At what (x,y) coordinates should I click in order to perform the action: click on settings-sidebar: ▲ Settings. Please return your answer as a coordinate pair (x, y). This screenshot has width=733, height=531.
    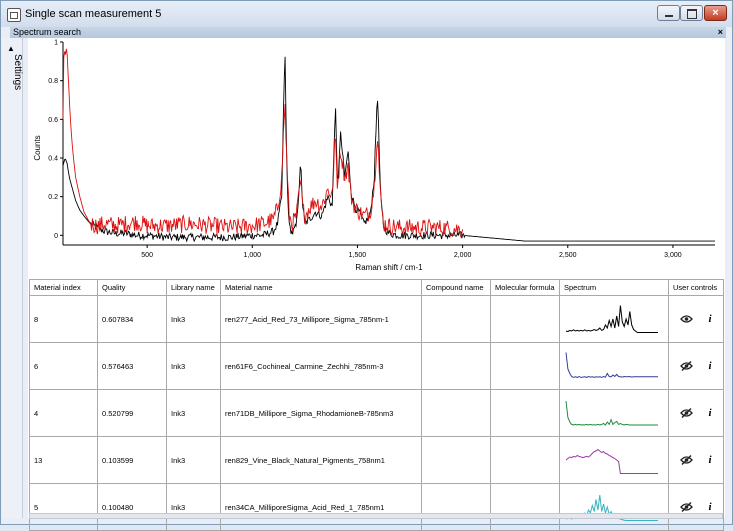
    Looking at the image, I should click on (12, 278).